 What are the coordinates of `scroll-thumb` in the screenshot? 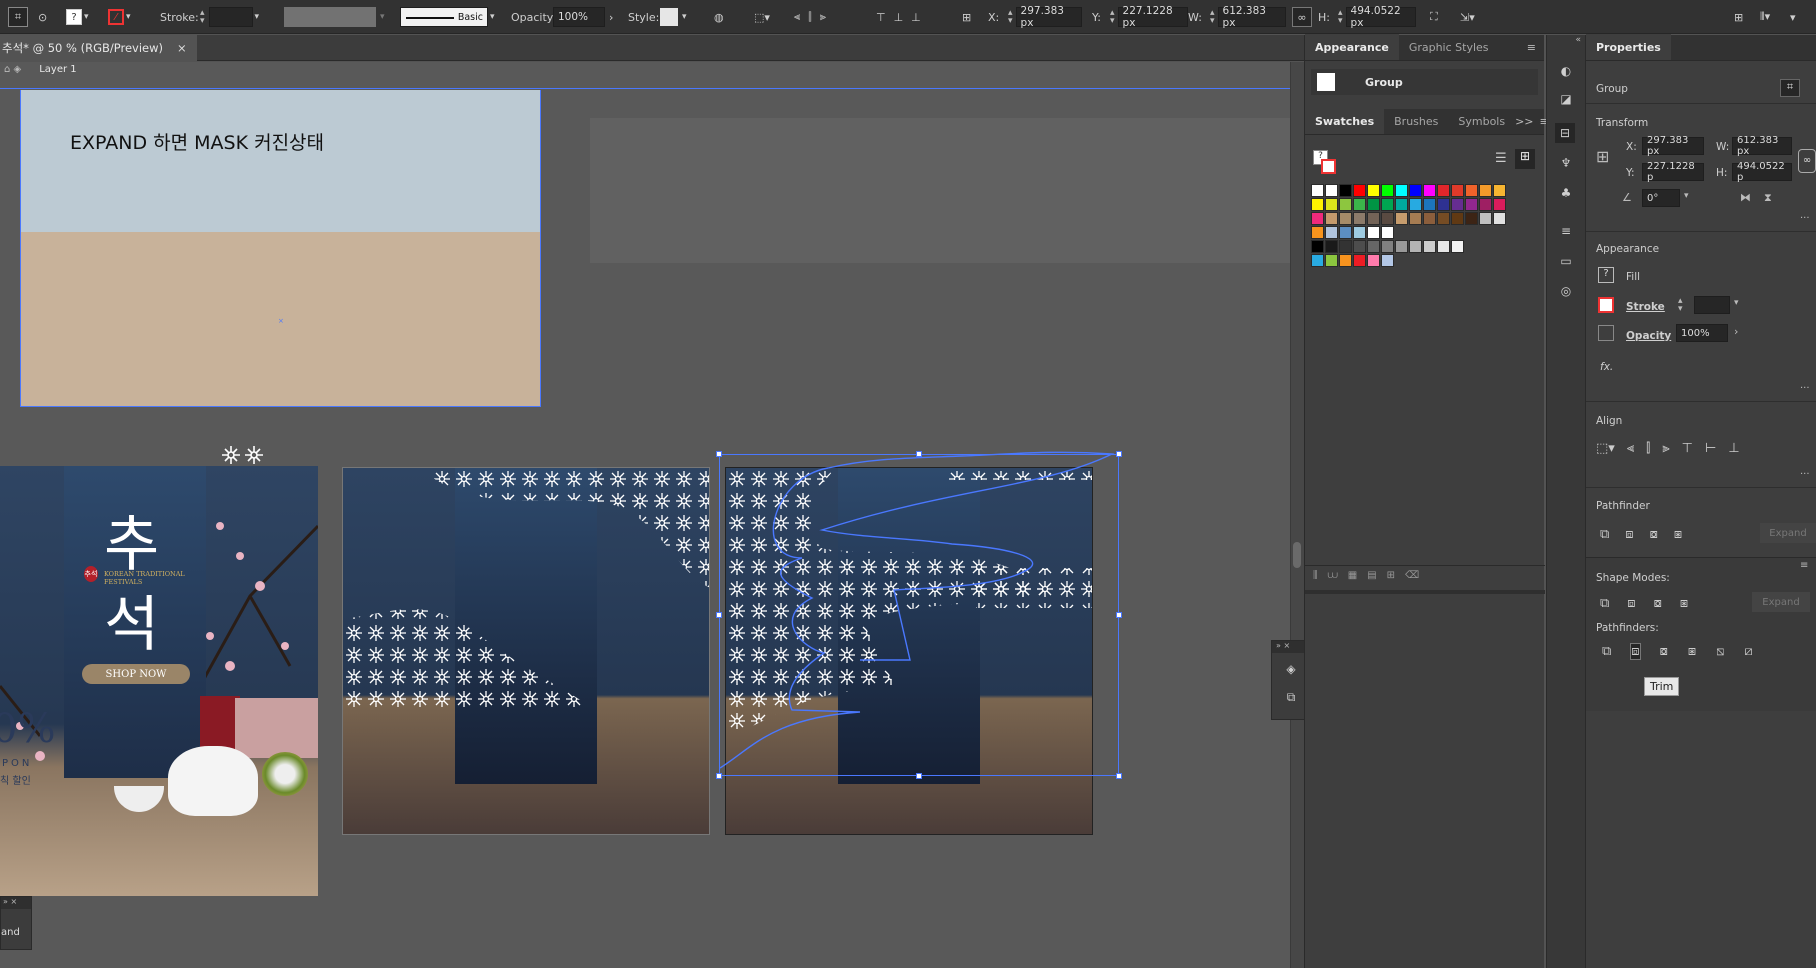 It's located at (1297, 555).